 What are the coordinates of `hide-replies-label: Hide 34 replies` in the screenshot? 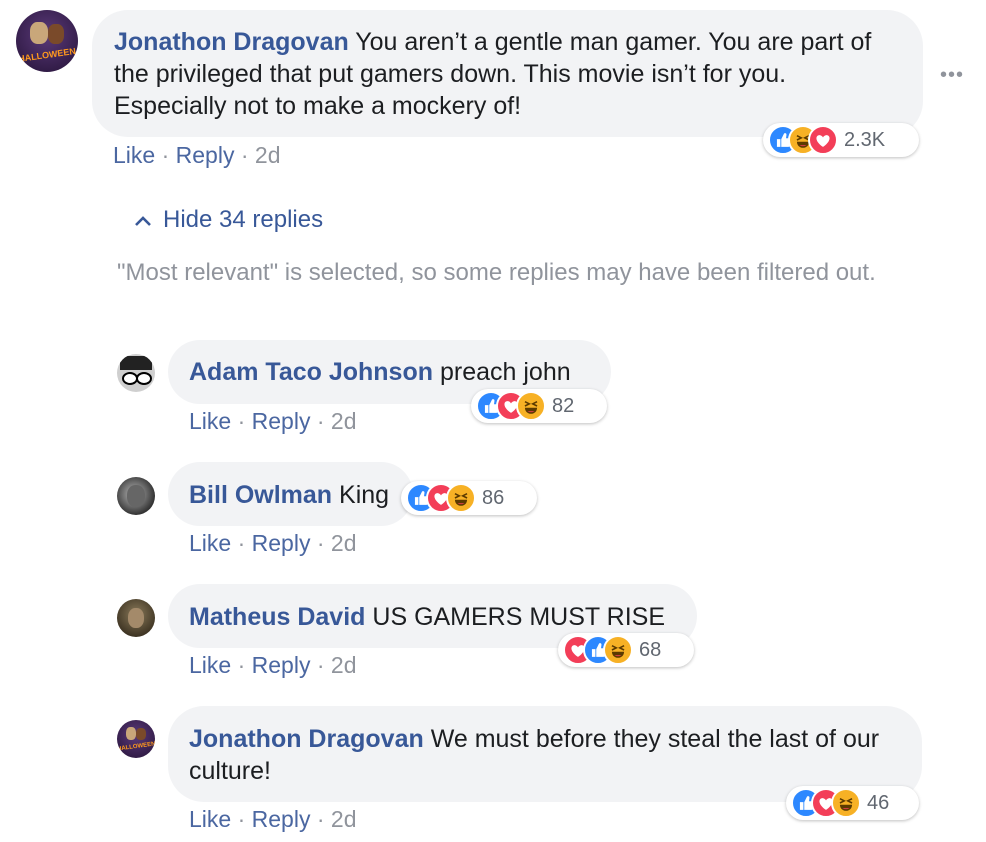 It's located at (243, 219).